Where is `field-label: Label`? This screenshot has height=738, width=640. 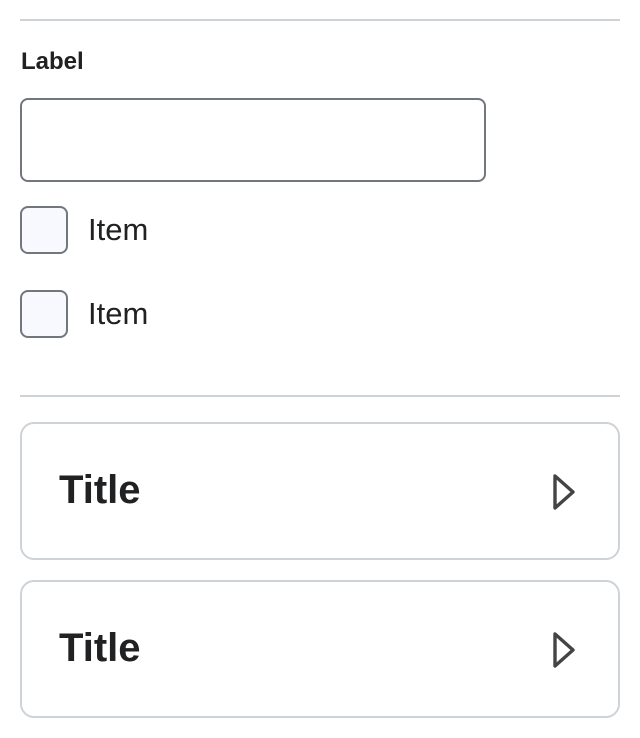 field-label: Label is located at coordinates (52, 61).